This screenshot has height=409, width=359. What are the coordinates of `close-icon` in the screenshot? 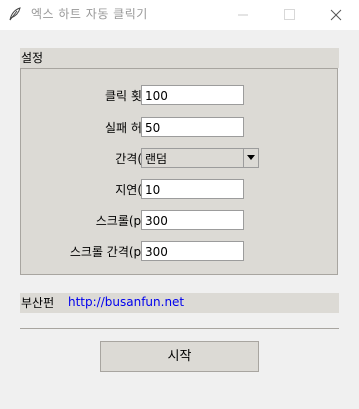 It's located at (336, 15).